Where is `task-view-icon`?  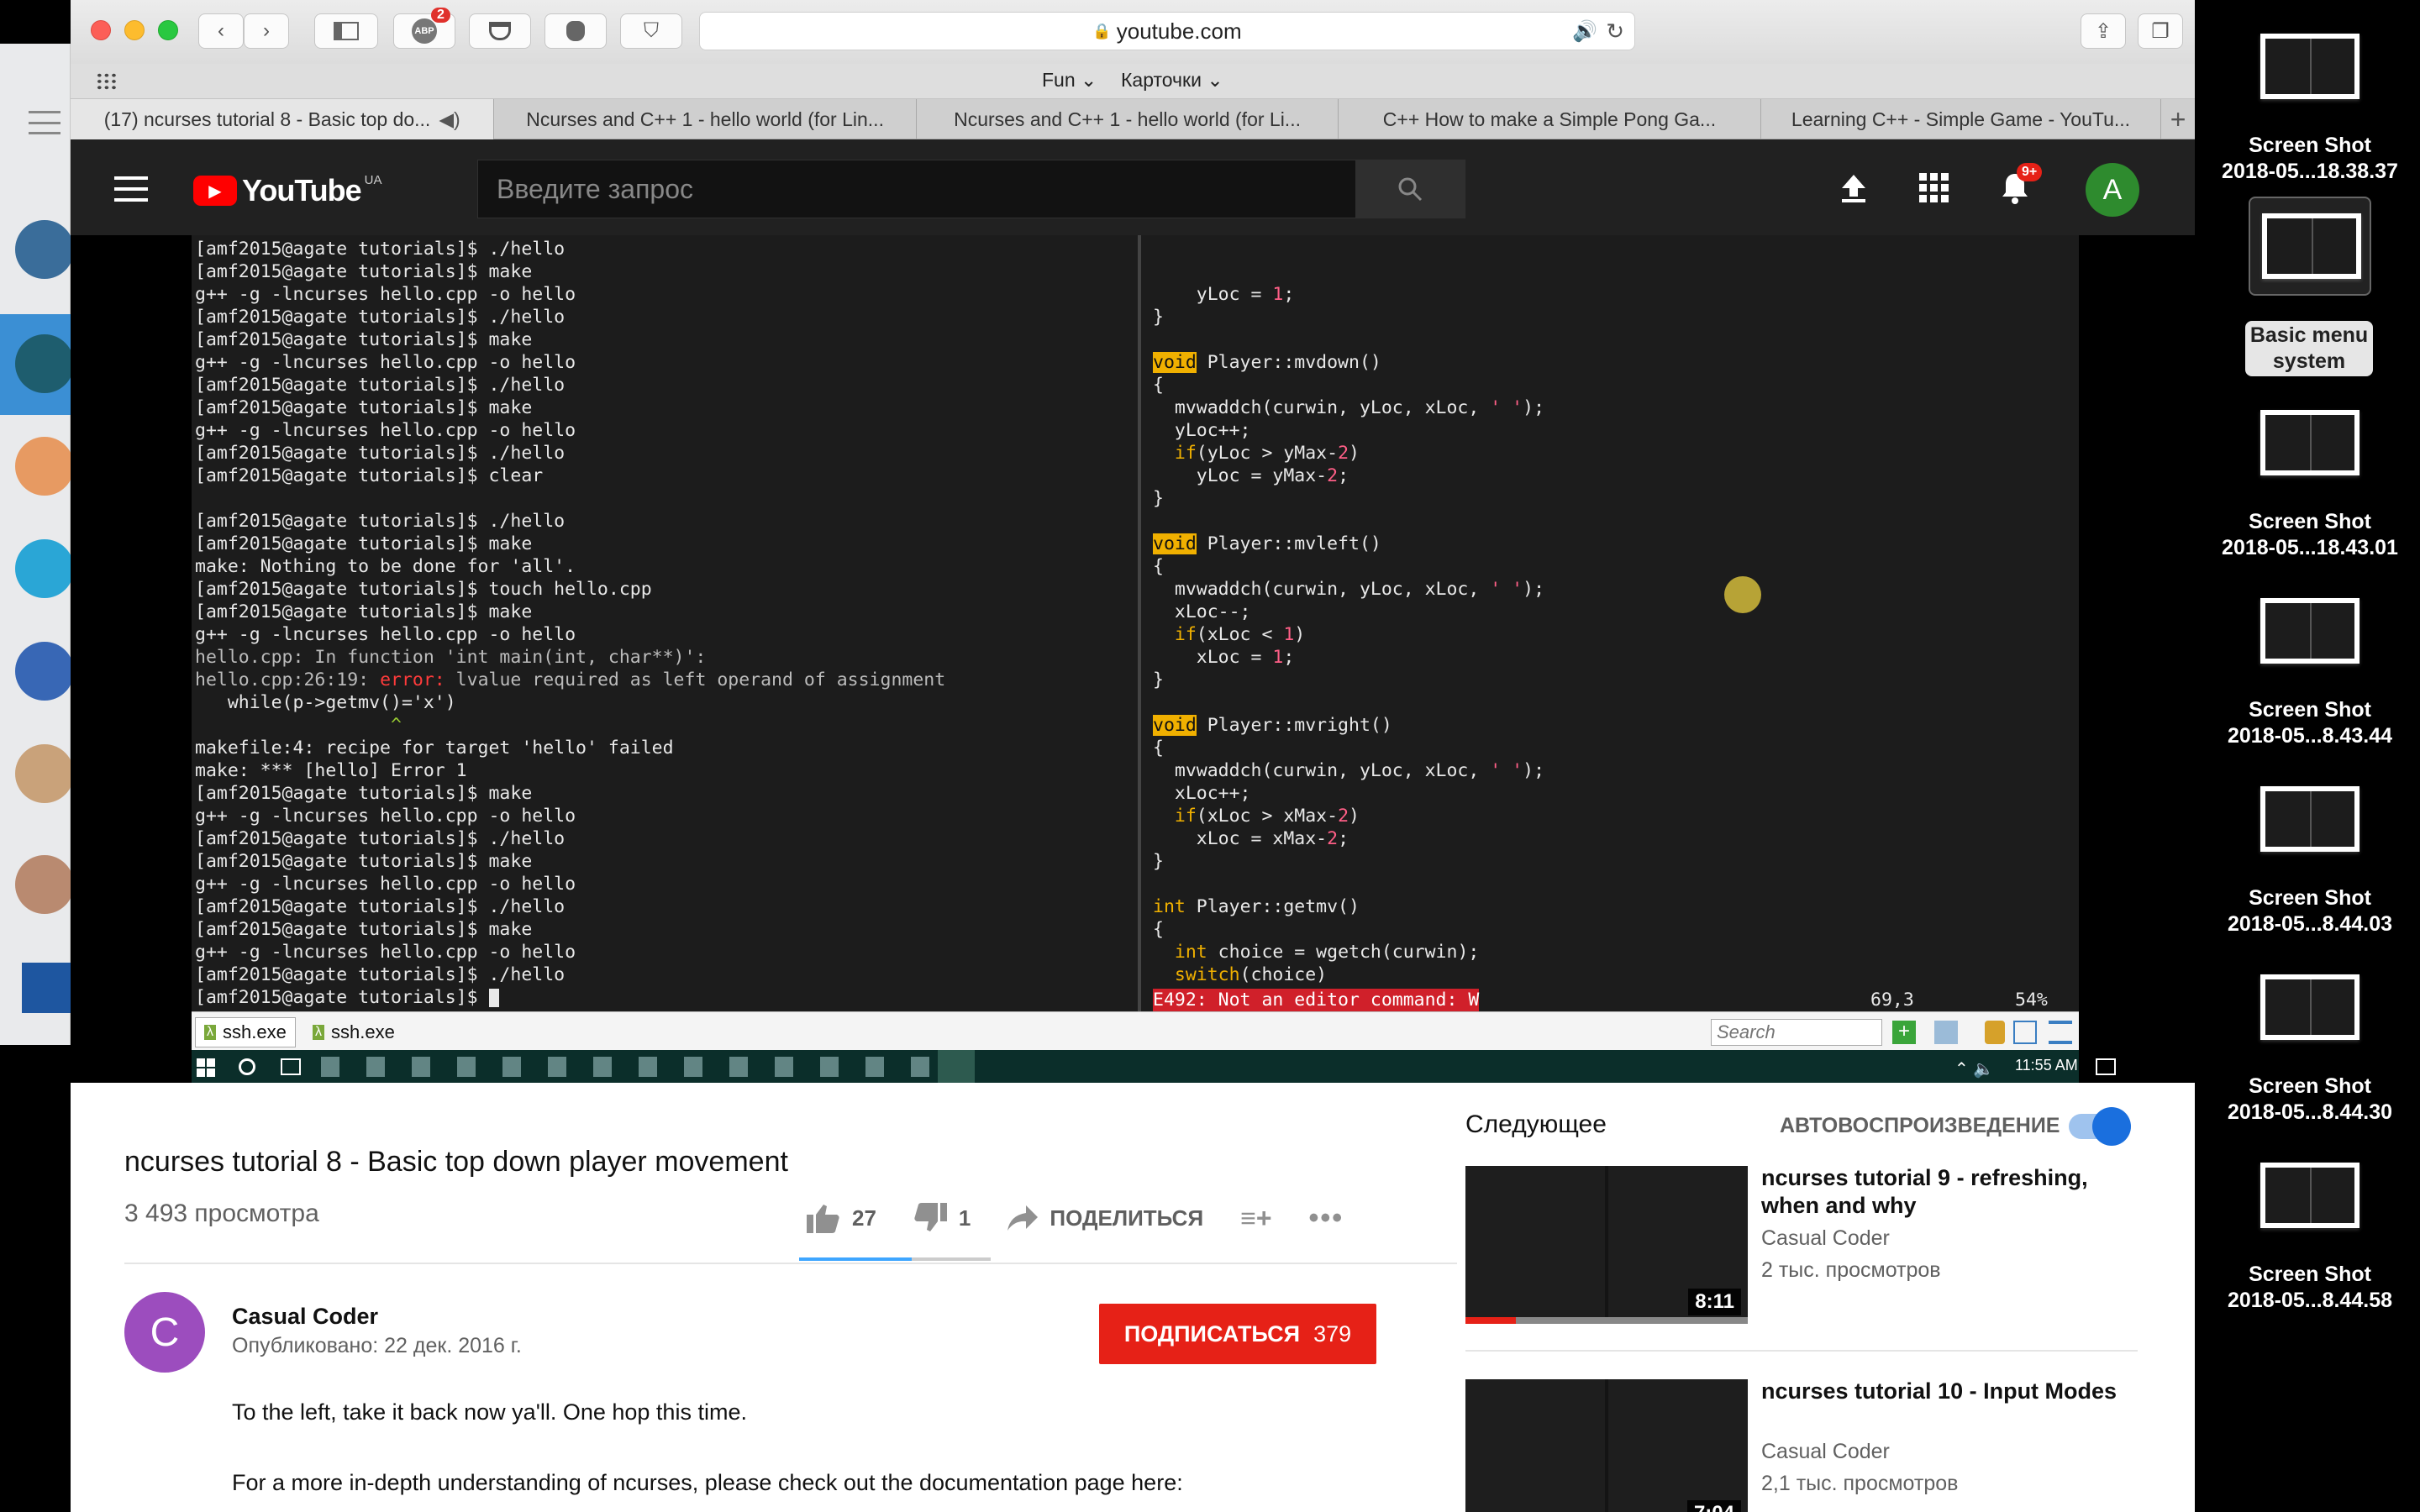
task-view-icon is located at coordinates (291, 1066).